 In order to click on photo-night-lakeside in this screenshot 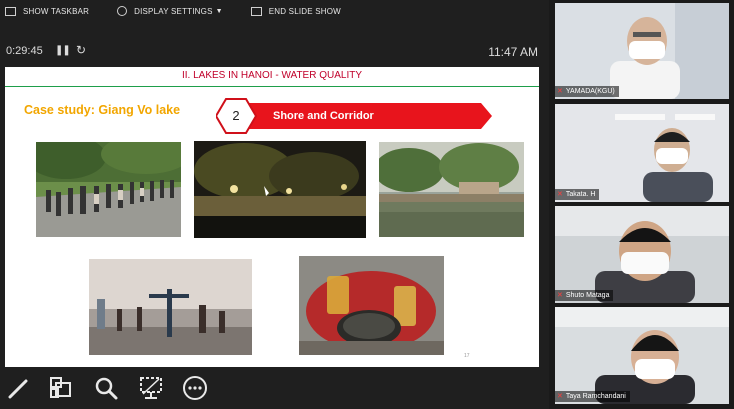, I will do `click(280, 189)`.